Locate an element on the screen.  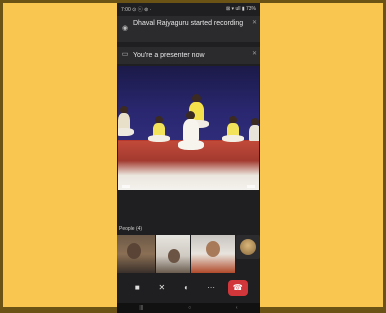
recording-icon: ◉ is located at coordinates (125, 29).